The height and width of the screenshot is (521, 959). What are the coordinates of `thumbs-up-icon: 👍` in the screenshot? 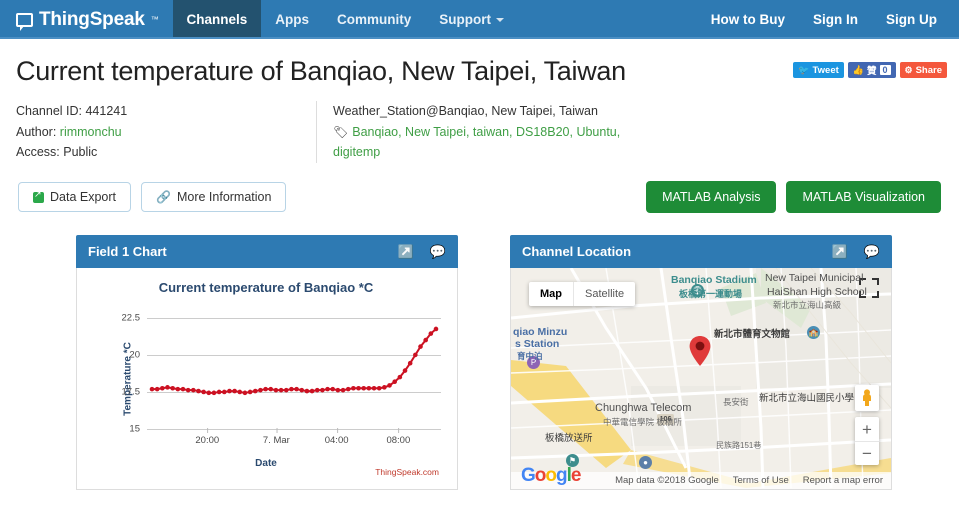 It's located at (858, 69).